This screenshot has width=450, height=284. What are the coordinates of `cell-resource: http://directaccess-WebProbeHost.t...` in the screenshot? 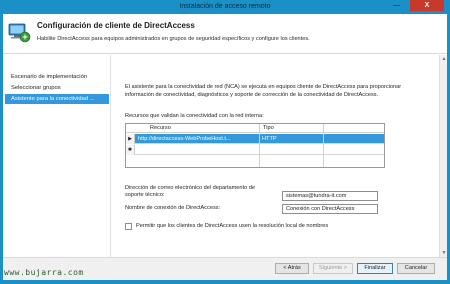 It's located at (197, 139).